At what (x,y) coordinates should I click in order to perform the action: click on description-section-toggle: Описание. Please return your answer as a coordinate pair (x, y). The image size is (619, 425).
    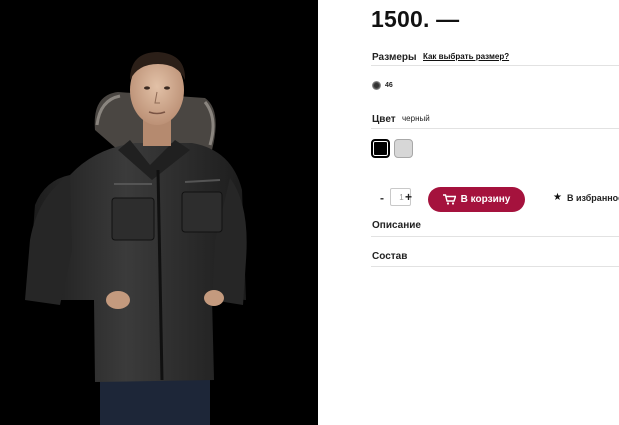
    Looking at the image, I should click on (396, 225).